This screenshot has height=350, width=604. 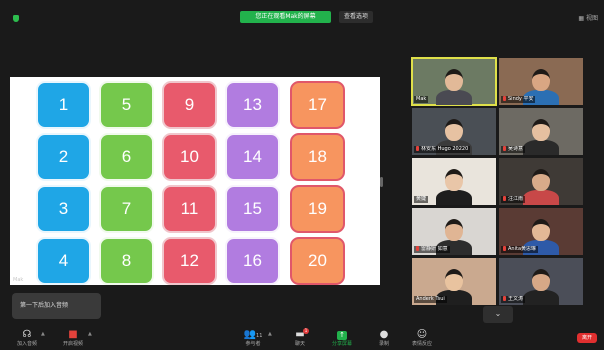 I want to click on join-audio-button: ☊ 加入音频, so click(x=27, y=338).